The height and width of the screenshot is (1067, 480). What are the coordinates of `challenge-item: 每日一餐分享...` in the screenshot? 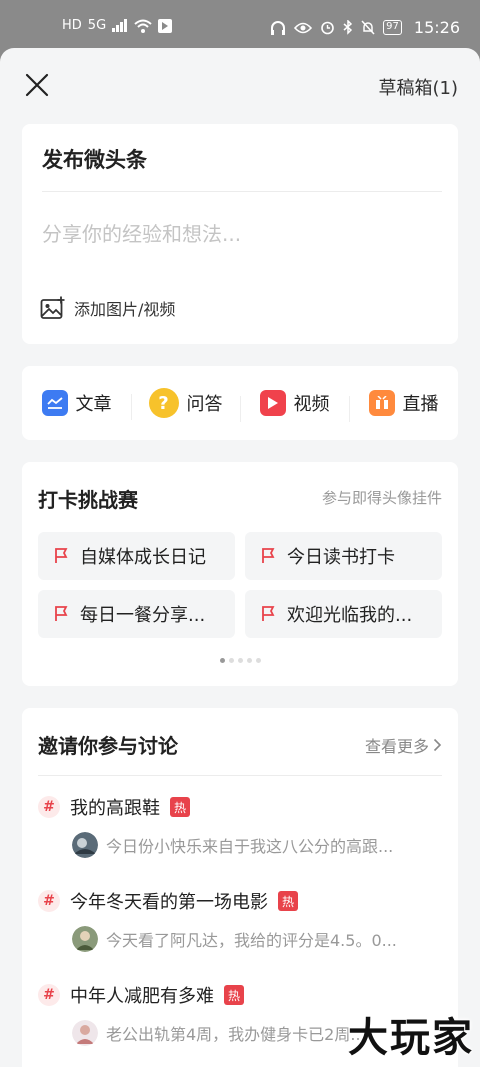 It's located at (136, 614).